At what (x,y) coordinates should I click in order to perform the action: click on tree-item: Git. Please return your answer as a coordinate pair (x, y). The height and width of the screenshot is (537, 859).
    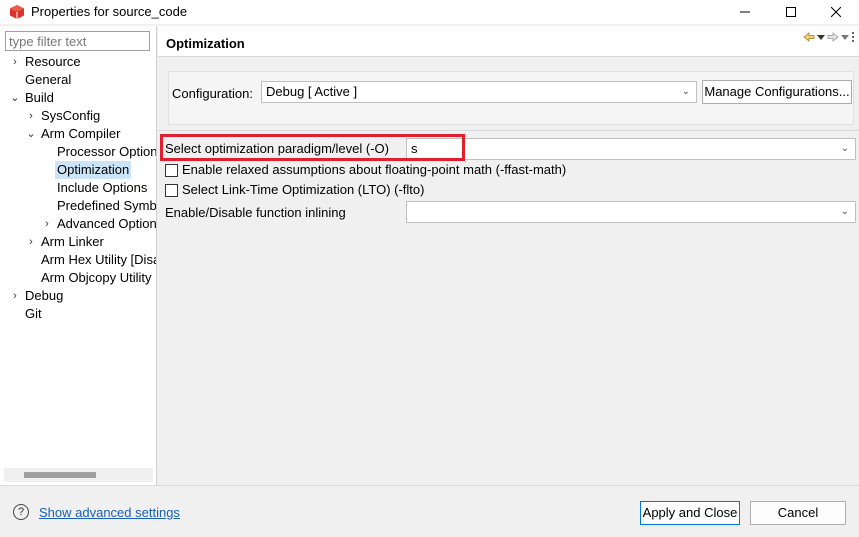
    Looking at the image, I should click on (78, 314).